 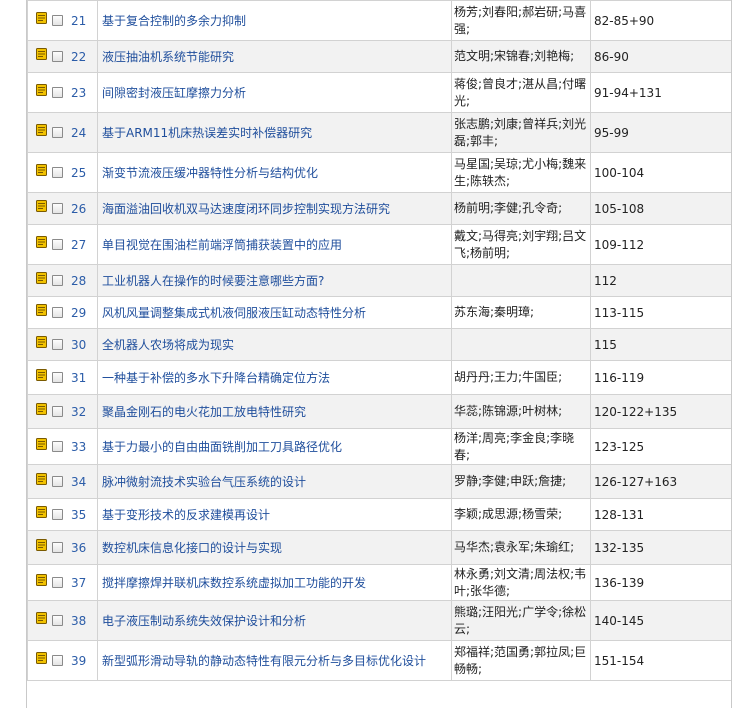 I want to click on row-number: 35, so click(x=79, y=514).